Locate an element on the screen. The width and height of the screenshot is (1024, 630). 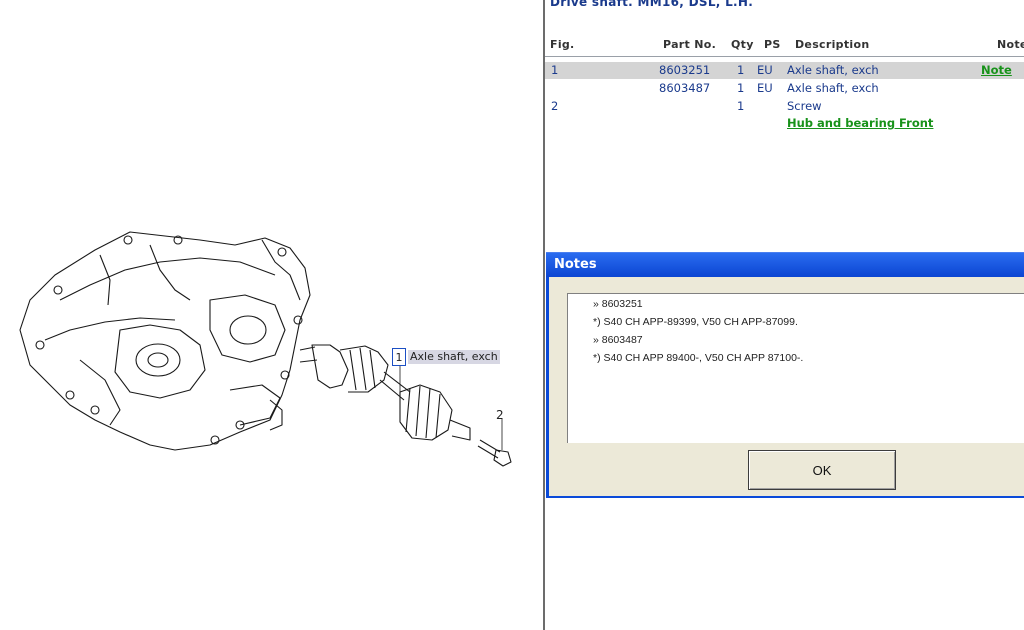
callout-1-label: Axle shaft, exch is located at coordinates (454, 357).